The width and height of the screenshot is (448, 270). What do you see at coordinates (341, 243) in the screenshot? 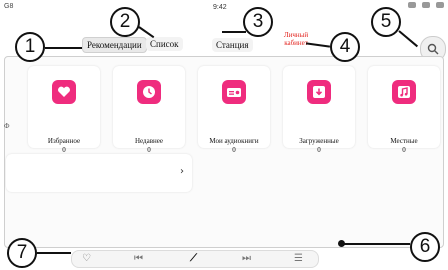
I see `callout-dot` at bounding box center [341, 243].